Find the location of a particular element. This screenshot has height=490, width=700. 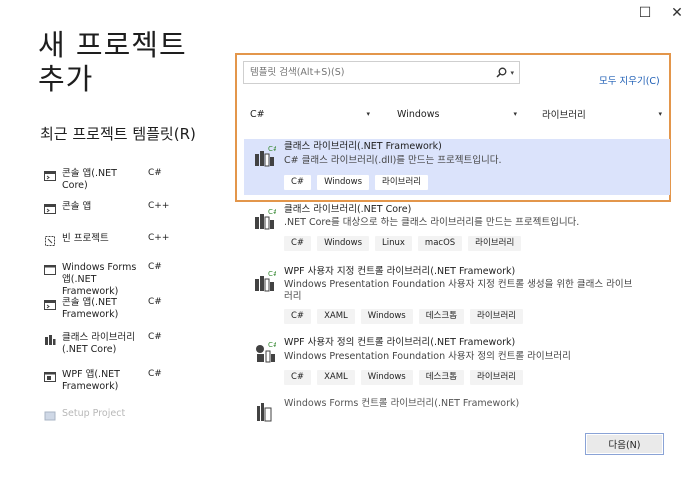

tag: macOS is located at coordinates (440, 243).